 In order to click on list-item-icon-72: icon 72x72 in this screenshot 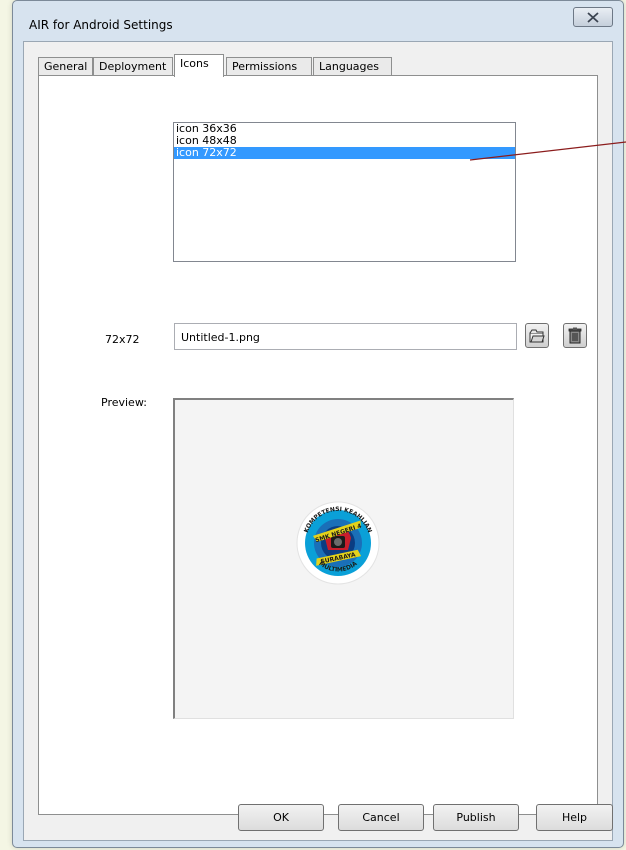, I will do `click(344, 153)`.